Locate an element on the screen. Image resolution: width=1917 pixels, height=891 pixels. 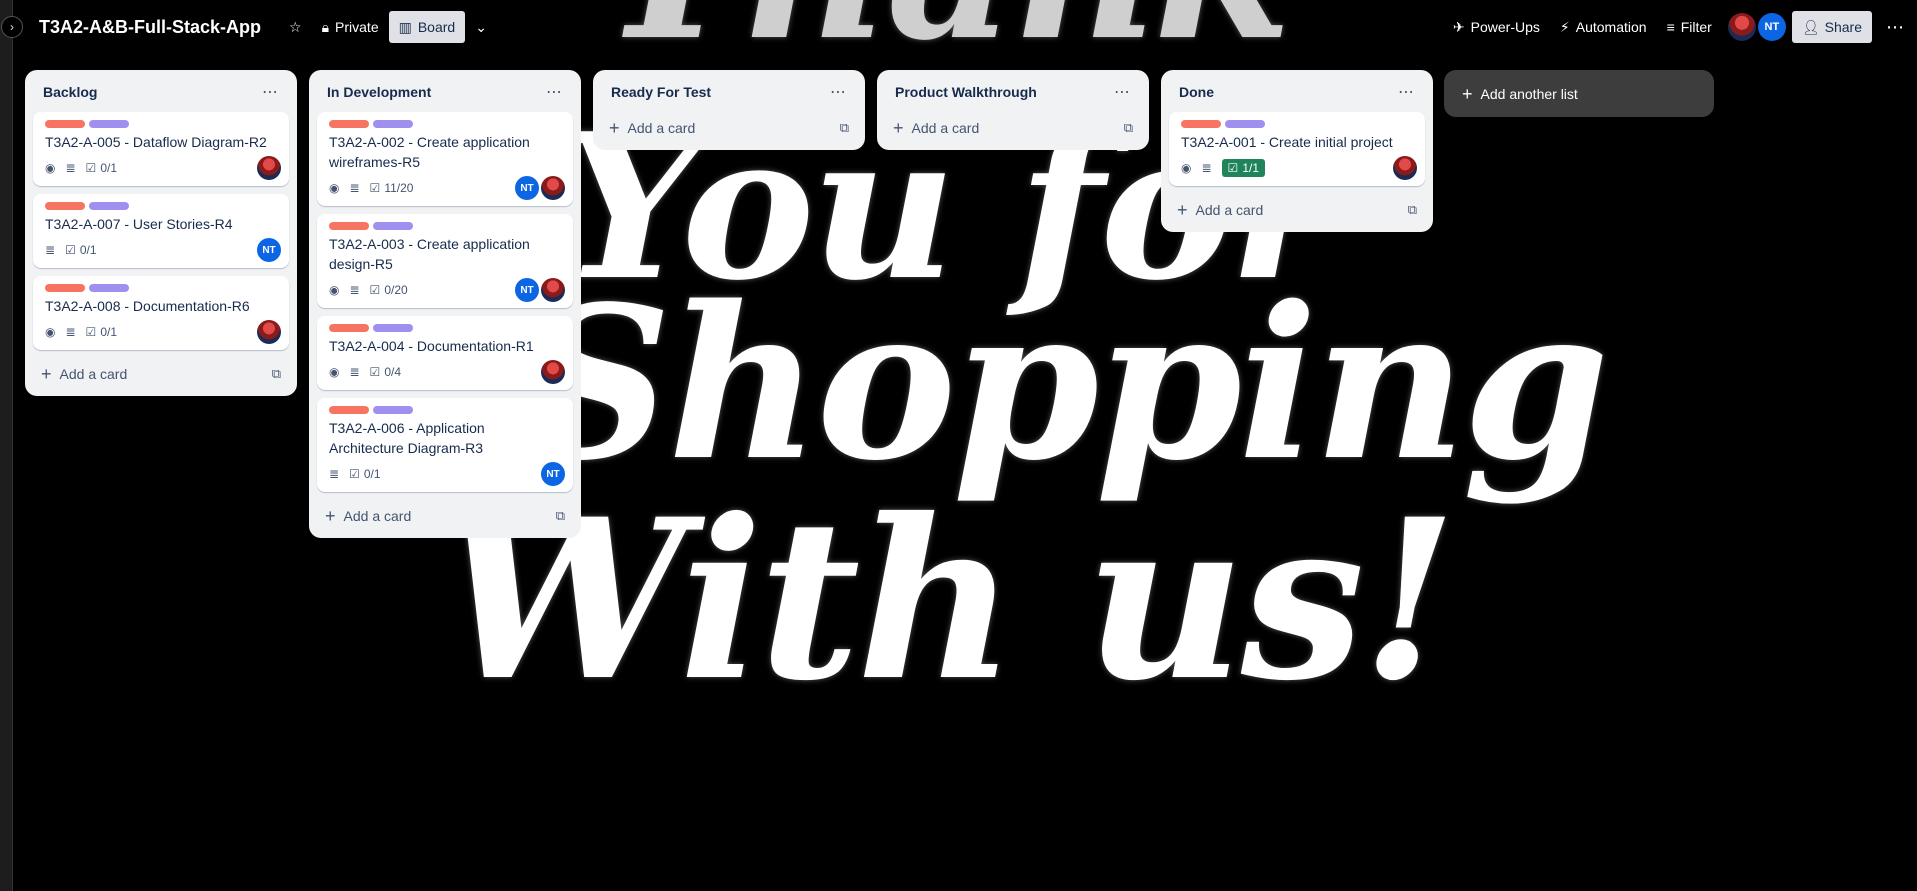
power-ups-label: Power-Ups is located at coordinates (1505, 27).